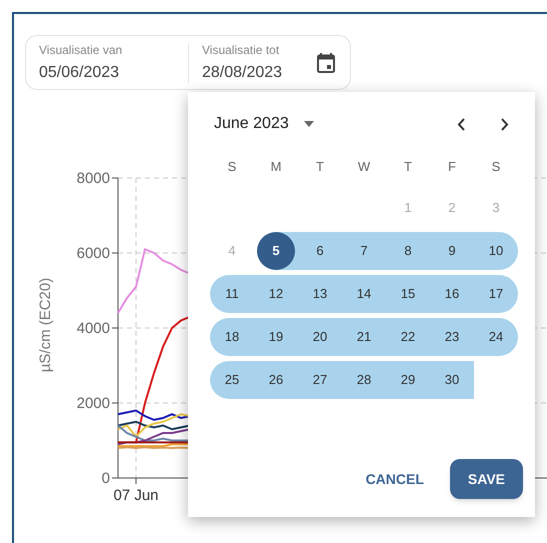  What do you see at coordinates (486, 479) in the screenshot?
I see `save-button: SAVE` at bounding box center [486, 479].